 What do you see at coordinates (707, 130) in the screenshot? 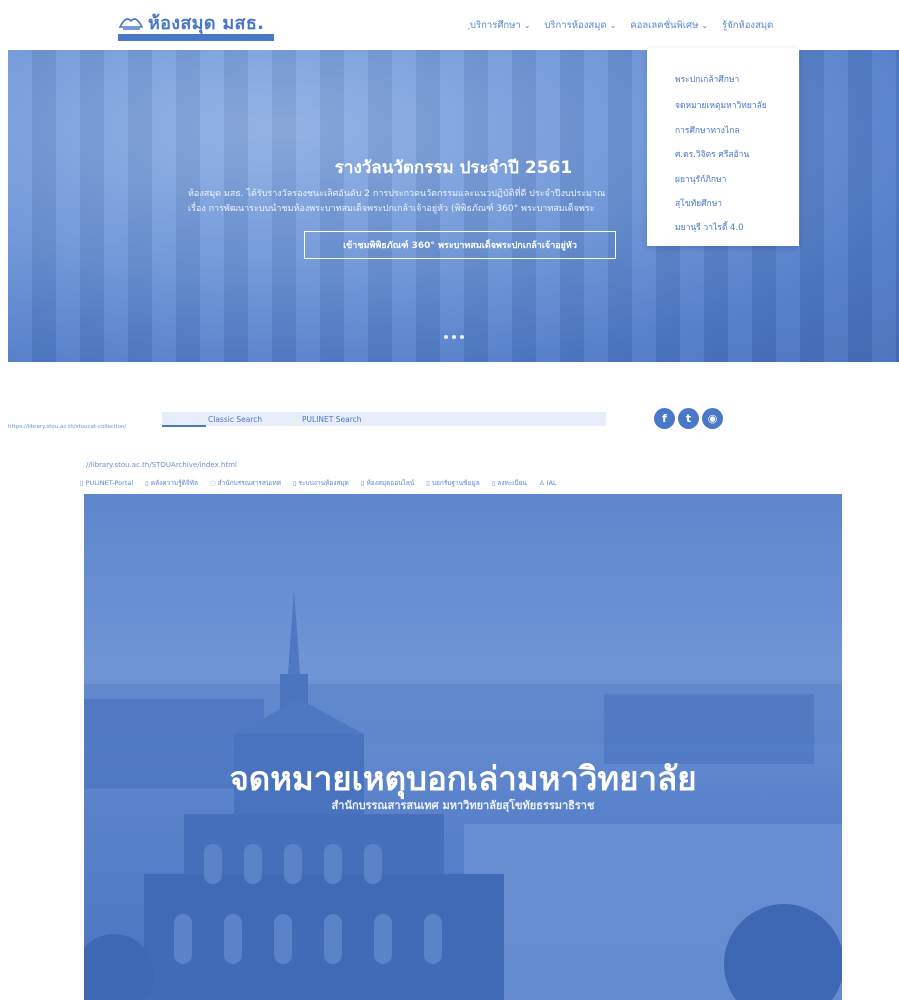
I see `dropdown-item: การศึกษาทางไกล` at bounding box center [707, 130].